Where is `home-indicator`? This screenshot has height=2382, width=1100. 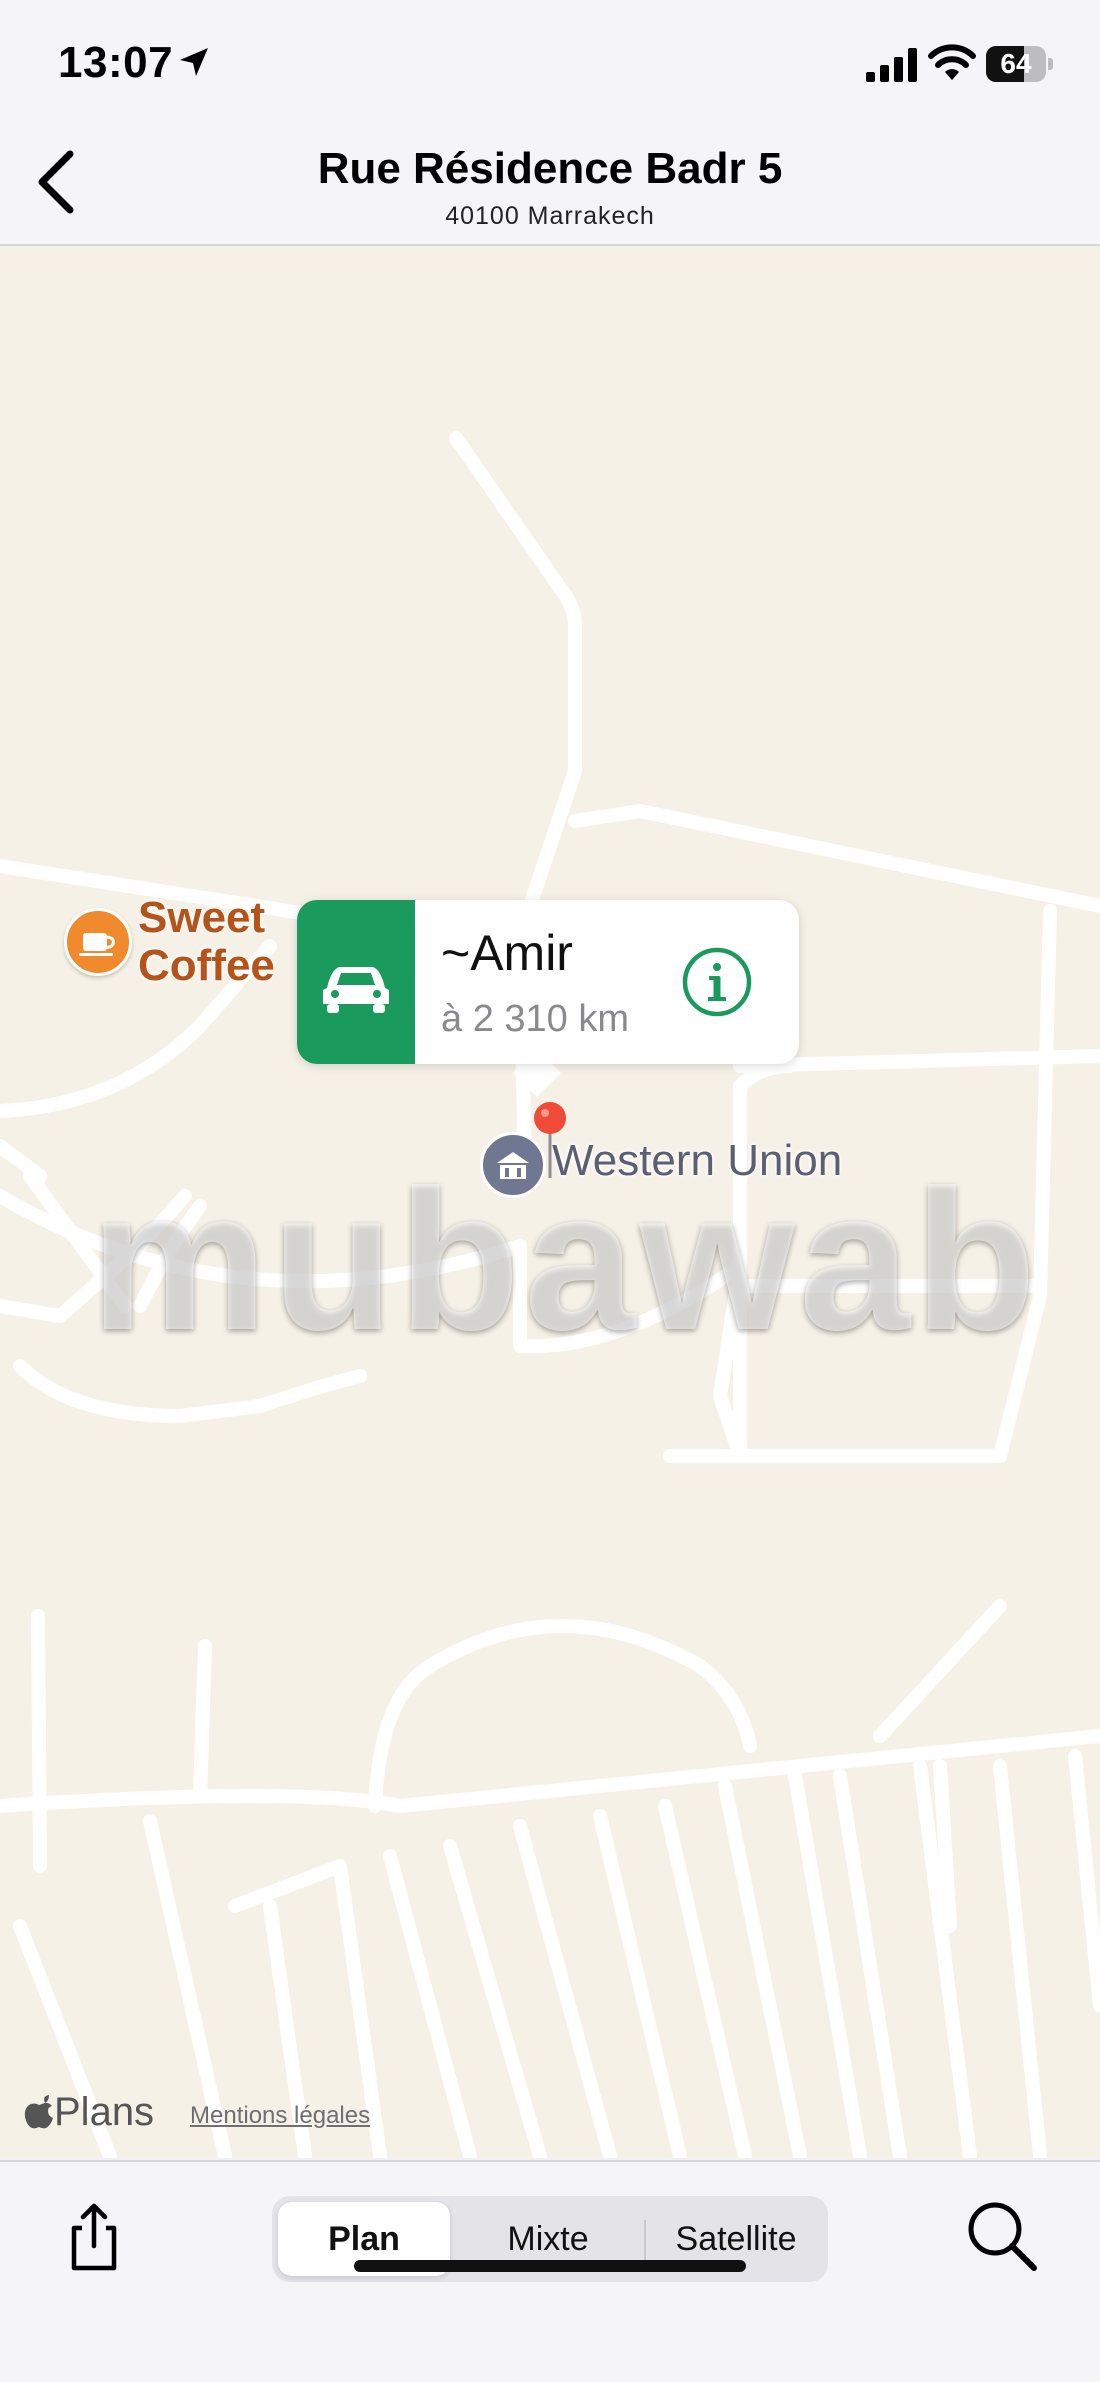
home-indicator is located at coordinates (550, 2266).